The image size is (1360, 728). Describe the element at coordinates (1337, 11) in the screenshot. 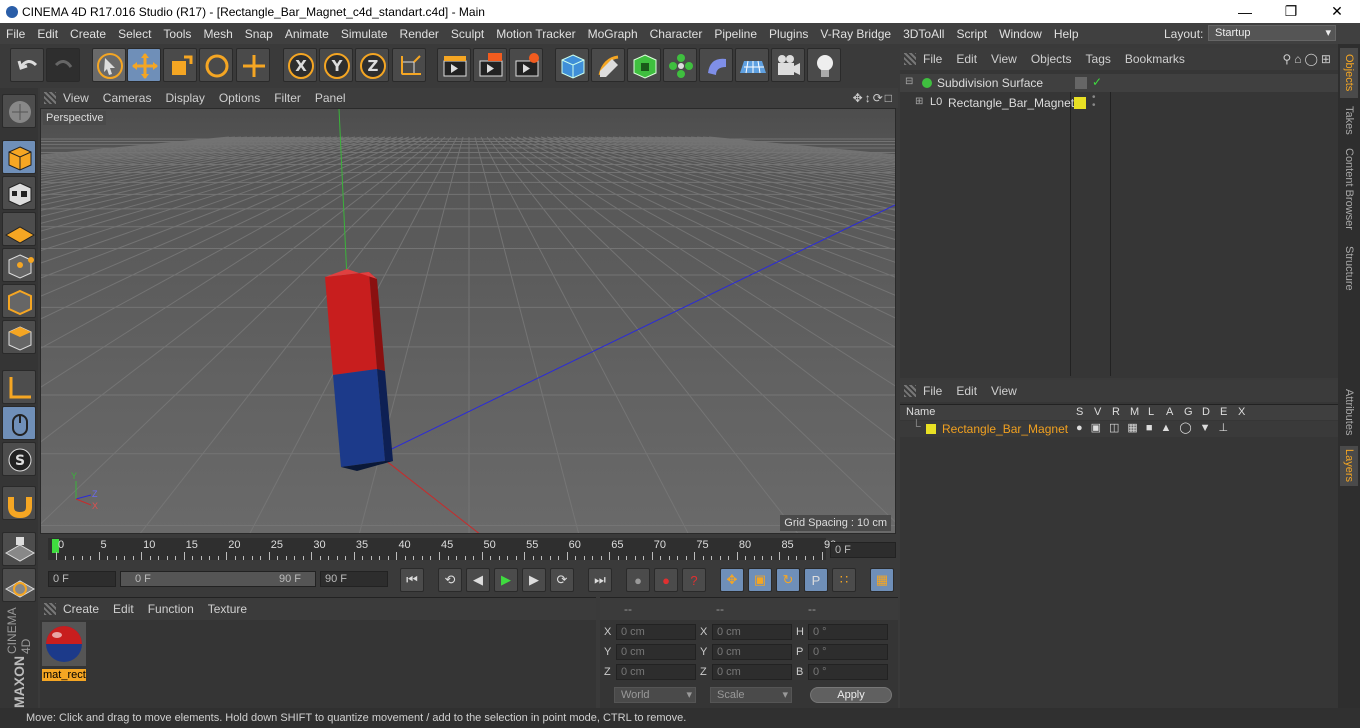

I see `close-button: ✕` at that location.